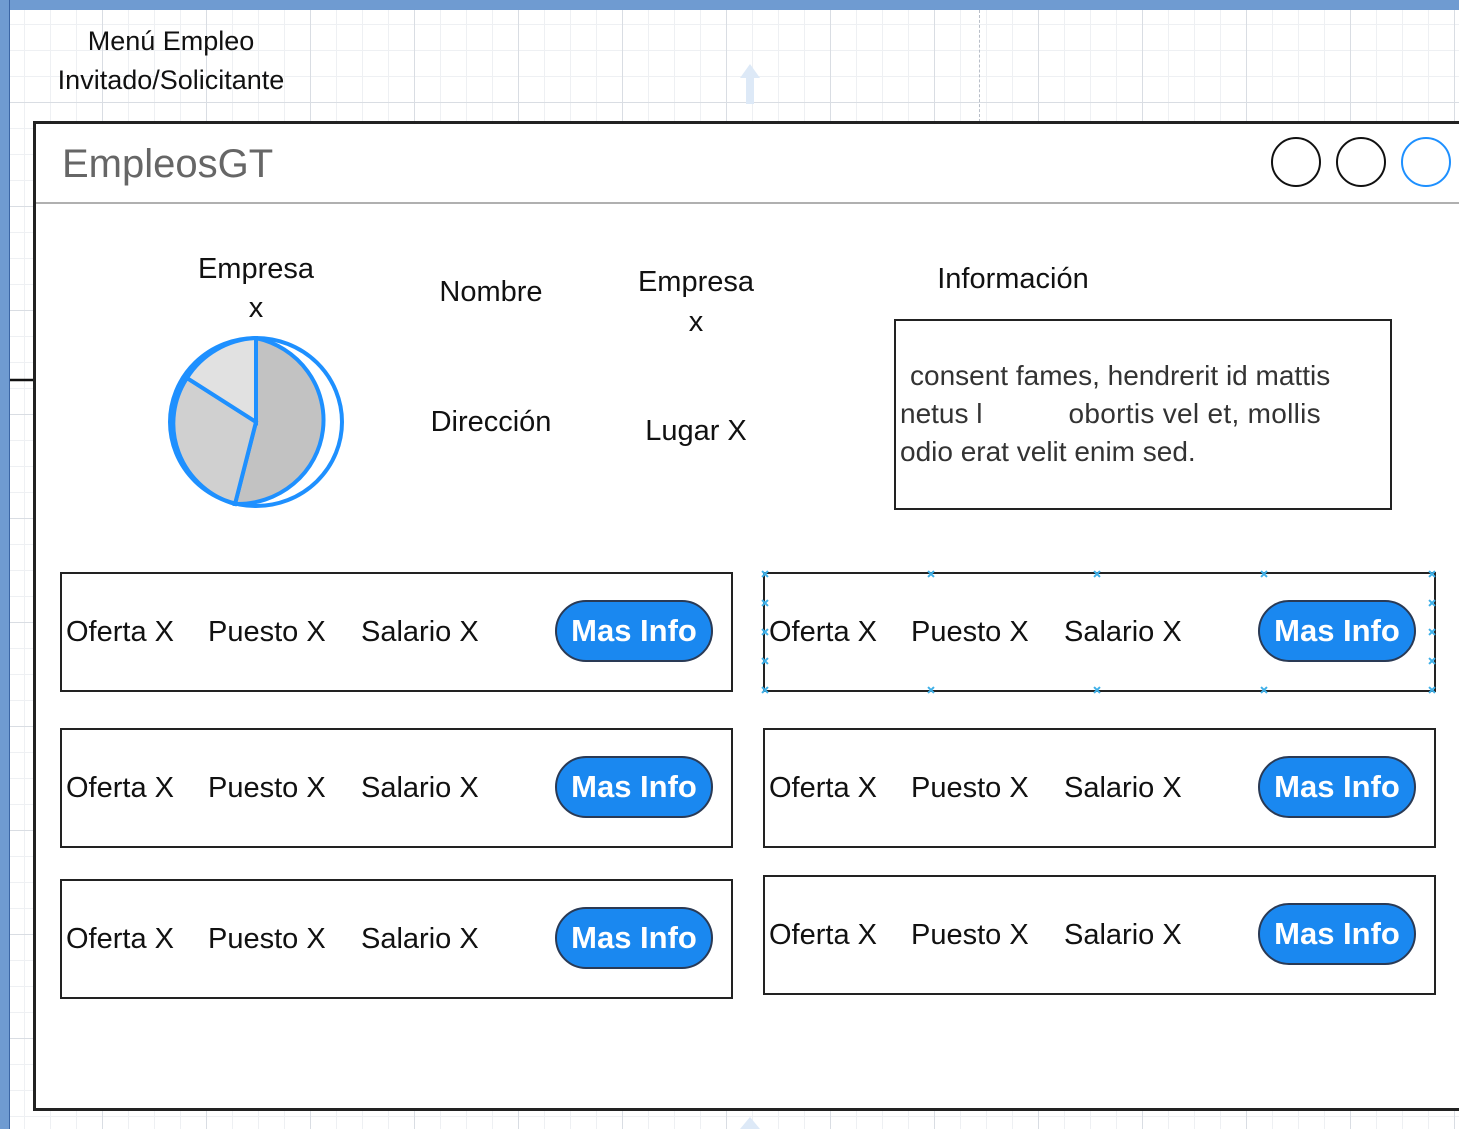  What do you see at coordinates (256, 308) in the screenshot?
I see `pie-label-line: x` at bounding box center [256, 308].